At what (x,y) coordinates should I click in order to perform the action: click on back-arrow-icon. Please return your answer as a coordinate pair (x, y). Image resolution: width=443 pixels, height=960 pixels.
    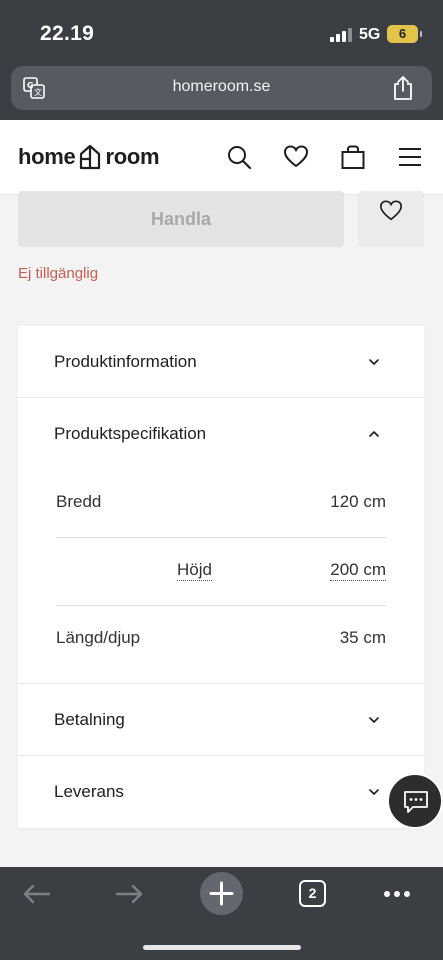
    Looking at the image, I should click on (37, 894).